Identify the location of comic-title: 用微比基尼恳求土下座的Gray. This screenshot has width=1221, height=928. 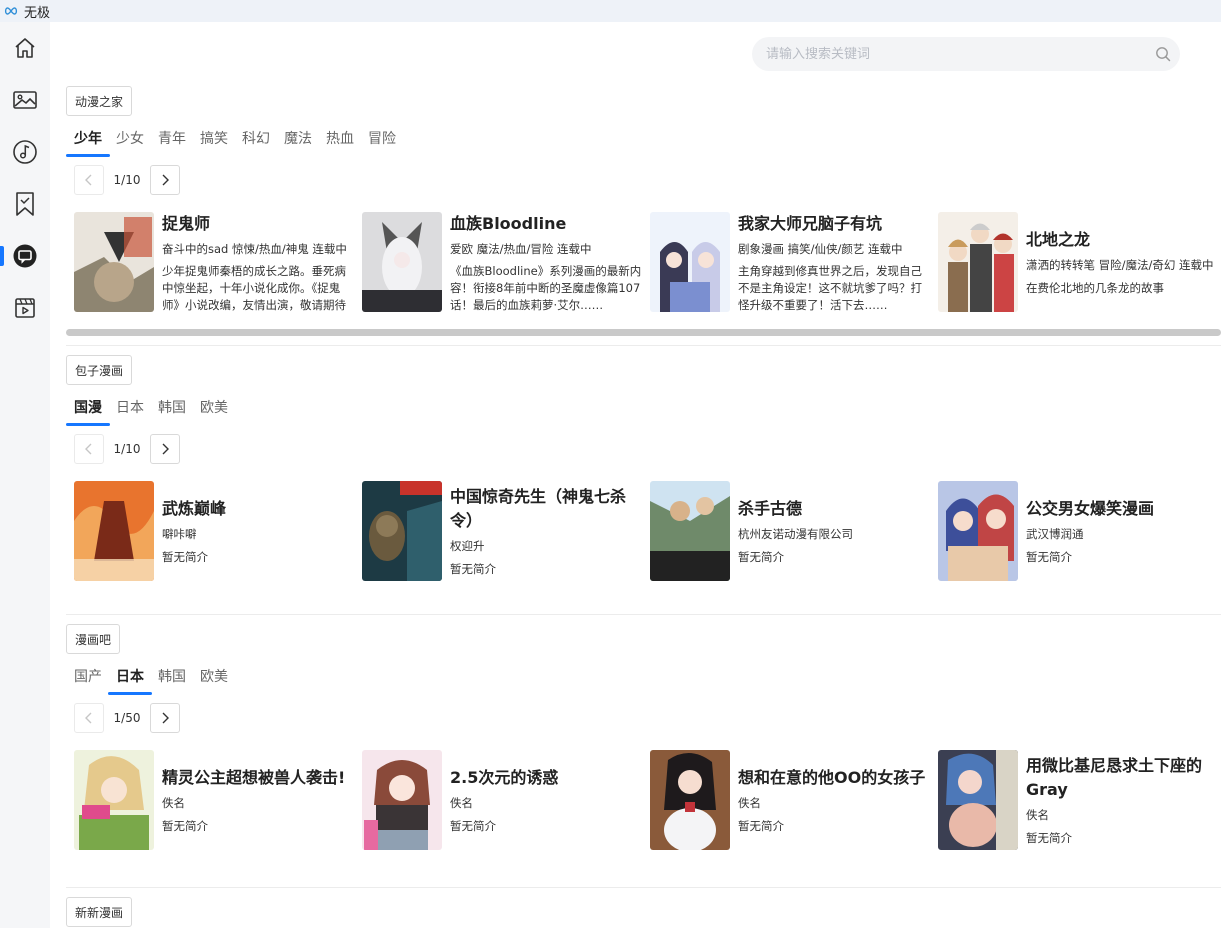
(1123, 778).